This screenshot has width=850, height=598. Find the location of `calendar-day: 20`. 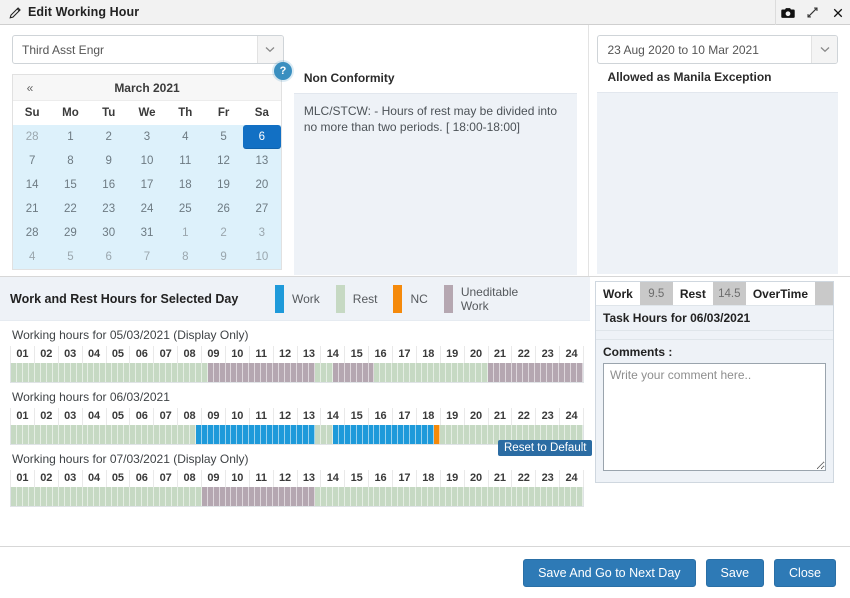

calendar-day: 20 is located at coordinates (262, 185).